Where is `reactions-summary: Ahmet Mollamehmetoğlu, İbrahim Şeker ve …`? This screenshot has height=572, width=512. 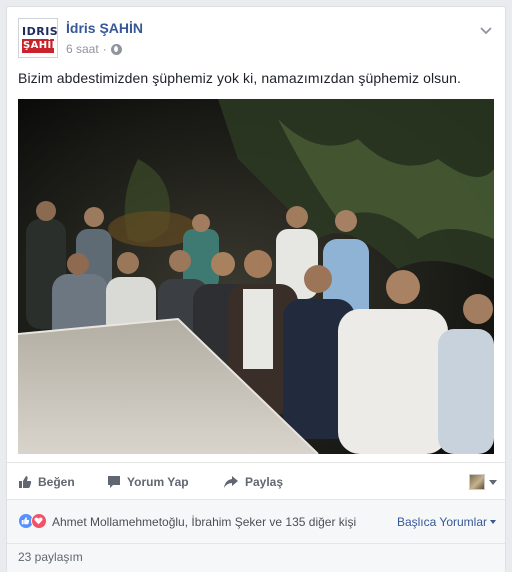
reactions-summary: Ahmet Mollamehmetoğlu, İbrahim Şeker ve … is located at coordinates (204, 522).